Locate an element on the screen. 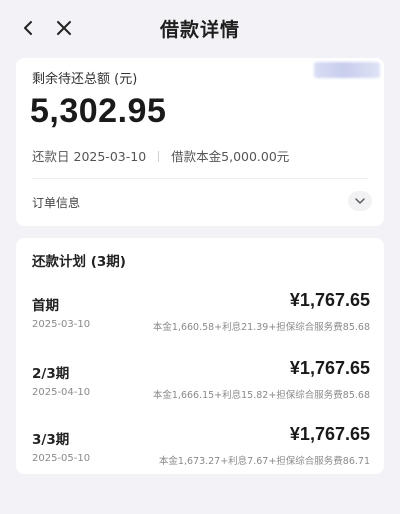 The image size is (400, 514). page-title: 借款详情 is located at coordinates (199, 30).